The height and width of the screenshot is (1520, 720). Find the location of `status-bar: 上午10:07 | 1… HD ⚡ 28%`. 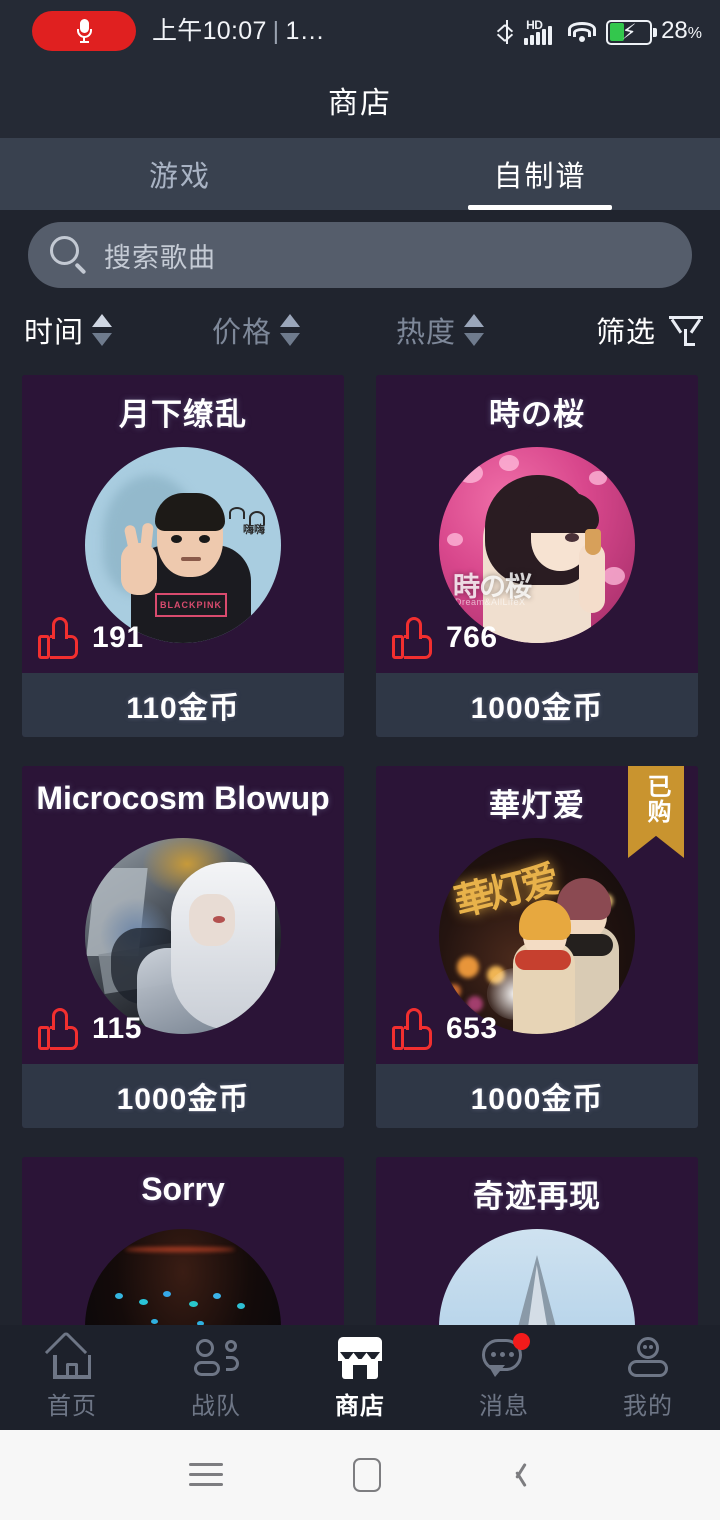

status-bar: 上午10:07 | 1… HD ⚡ 28% is located at coordinates (360, 31).